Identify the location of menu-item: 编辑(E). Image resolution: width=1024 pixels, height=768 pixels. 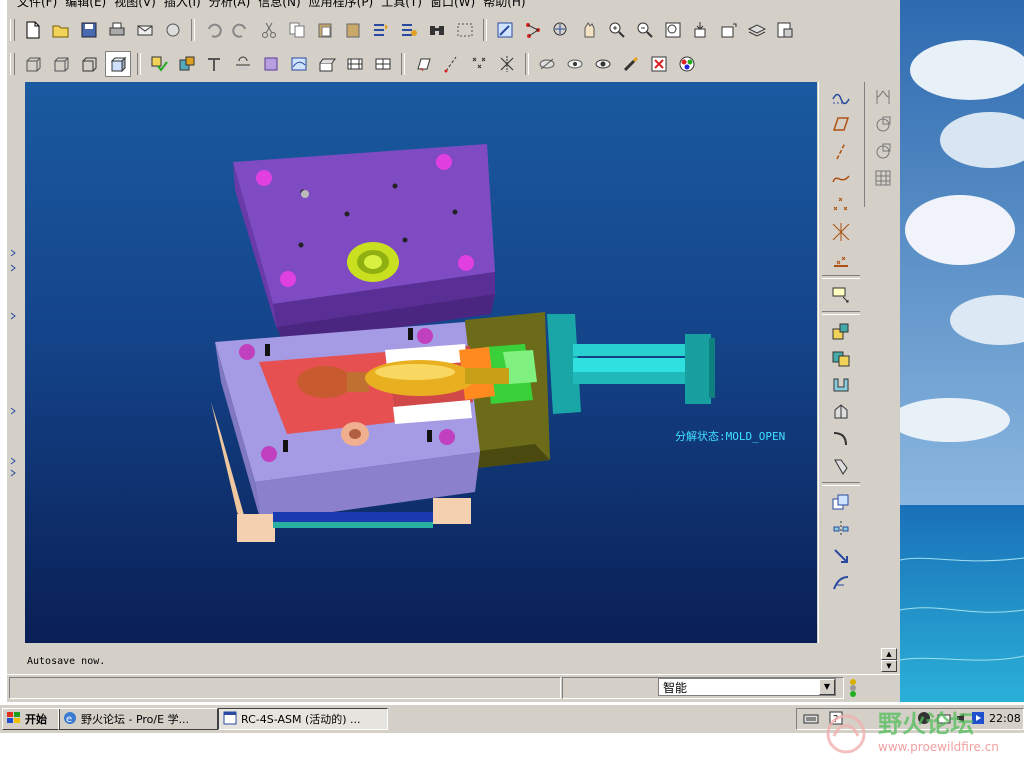
(85, 4).